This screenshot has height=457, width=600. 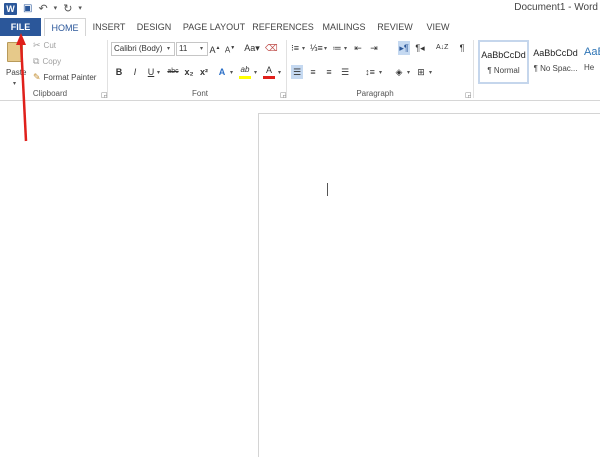 I want to click on text-effects-dropdown-icon: ▾, so click(x=231, y=72).